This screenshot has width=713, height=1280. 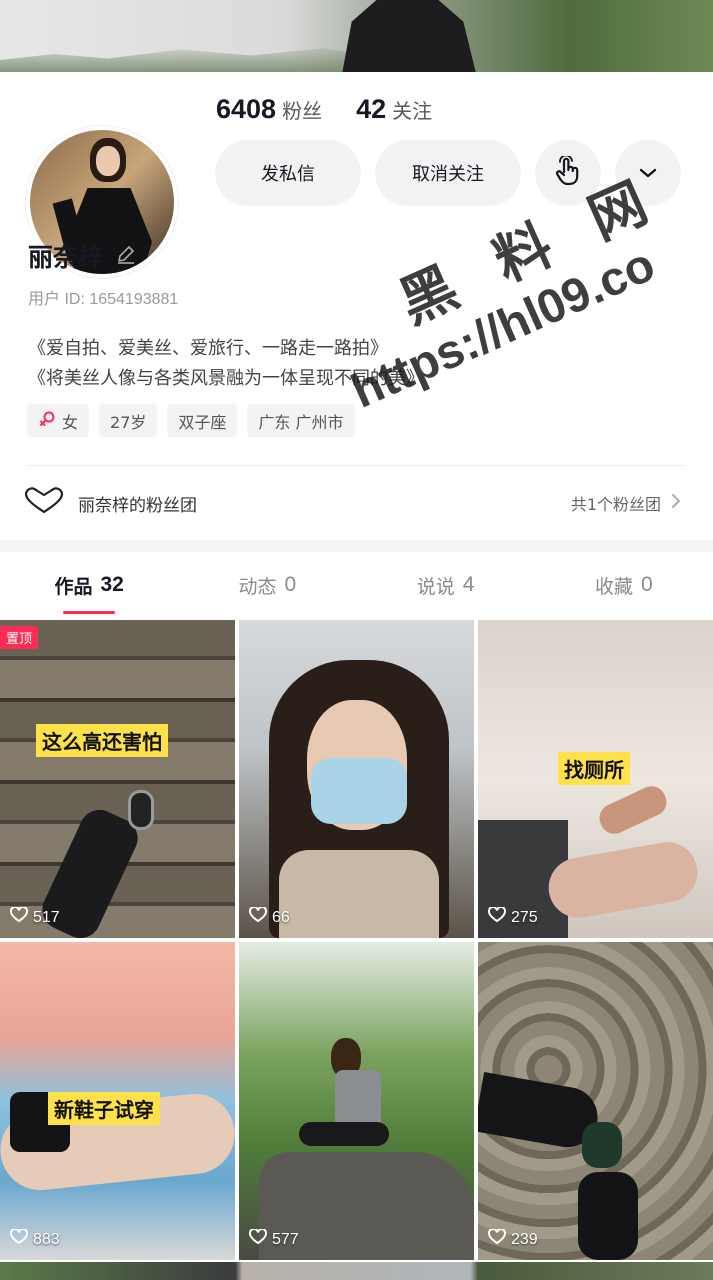 What do you see at coordinates (103, 299) in the screenshot?
I see `user-id: 用户 ID: 1654193881` at bounding box center [103, 299].